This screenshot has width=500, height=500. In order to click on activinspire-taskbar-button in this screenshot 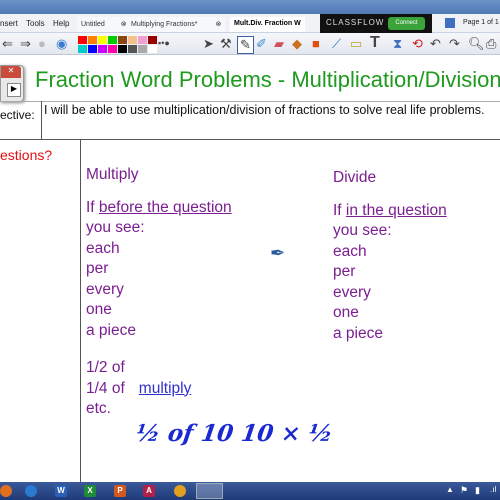, I will do `click(209, 491)`.